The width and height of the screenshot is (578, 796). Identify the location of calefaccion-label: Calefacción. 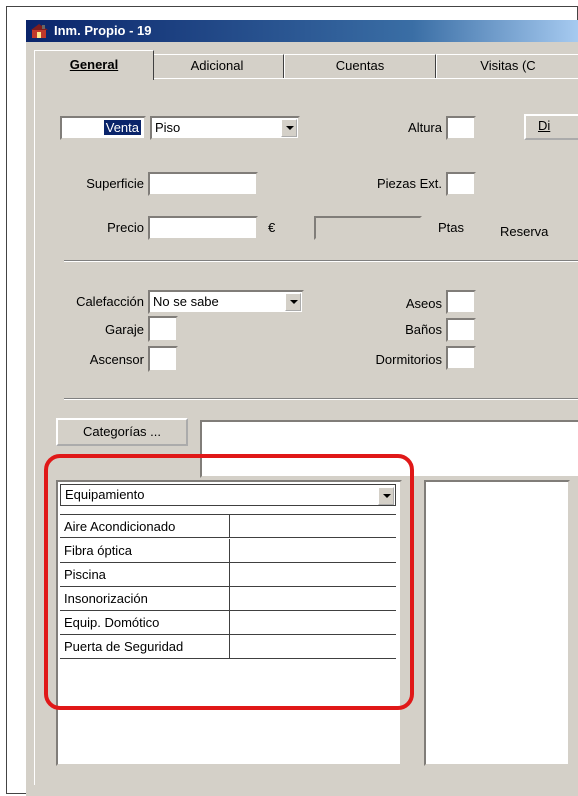
(110, 301).